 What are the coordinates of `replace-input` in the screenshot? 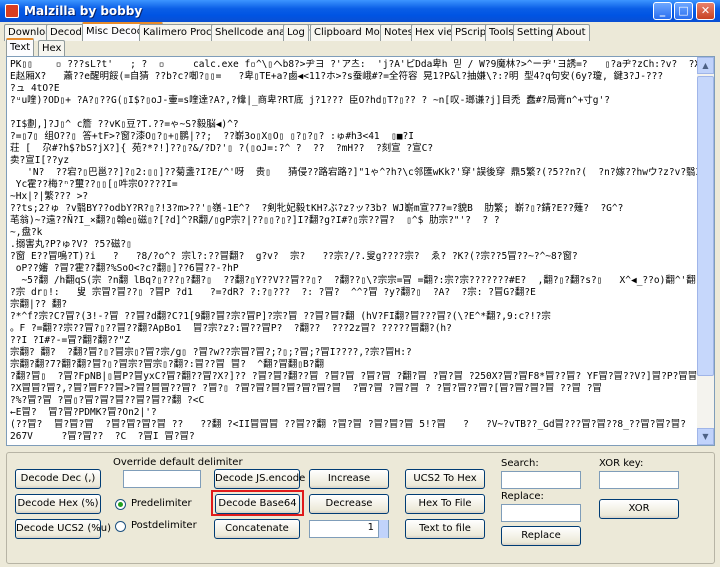 It's located at (541, 513).